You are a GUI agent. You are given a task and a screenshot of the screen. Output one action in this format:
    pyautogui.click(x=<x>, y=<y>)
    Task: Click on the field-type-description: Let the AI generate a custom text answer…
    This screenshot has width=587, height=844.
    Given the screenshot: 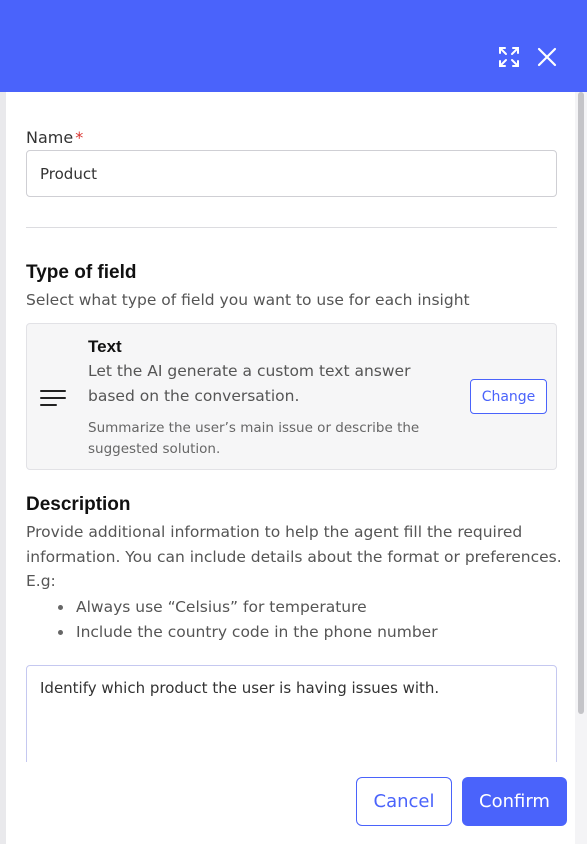 What is the action you would take?
    pyautogui.click(x=249, y=383)
    